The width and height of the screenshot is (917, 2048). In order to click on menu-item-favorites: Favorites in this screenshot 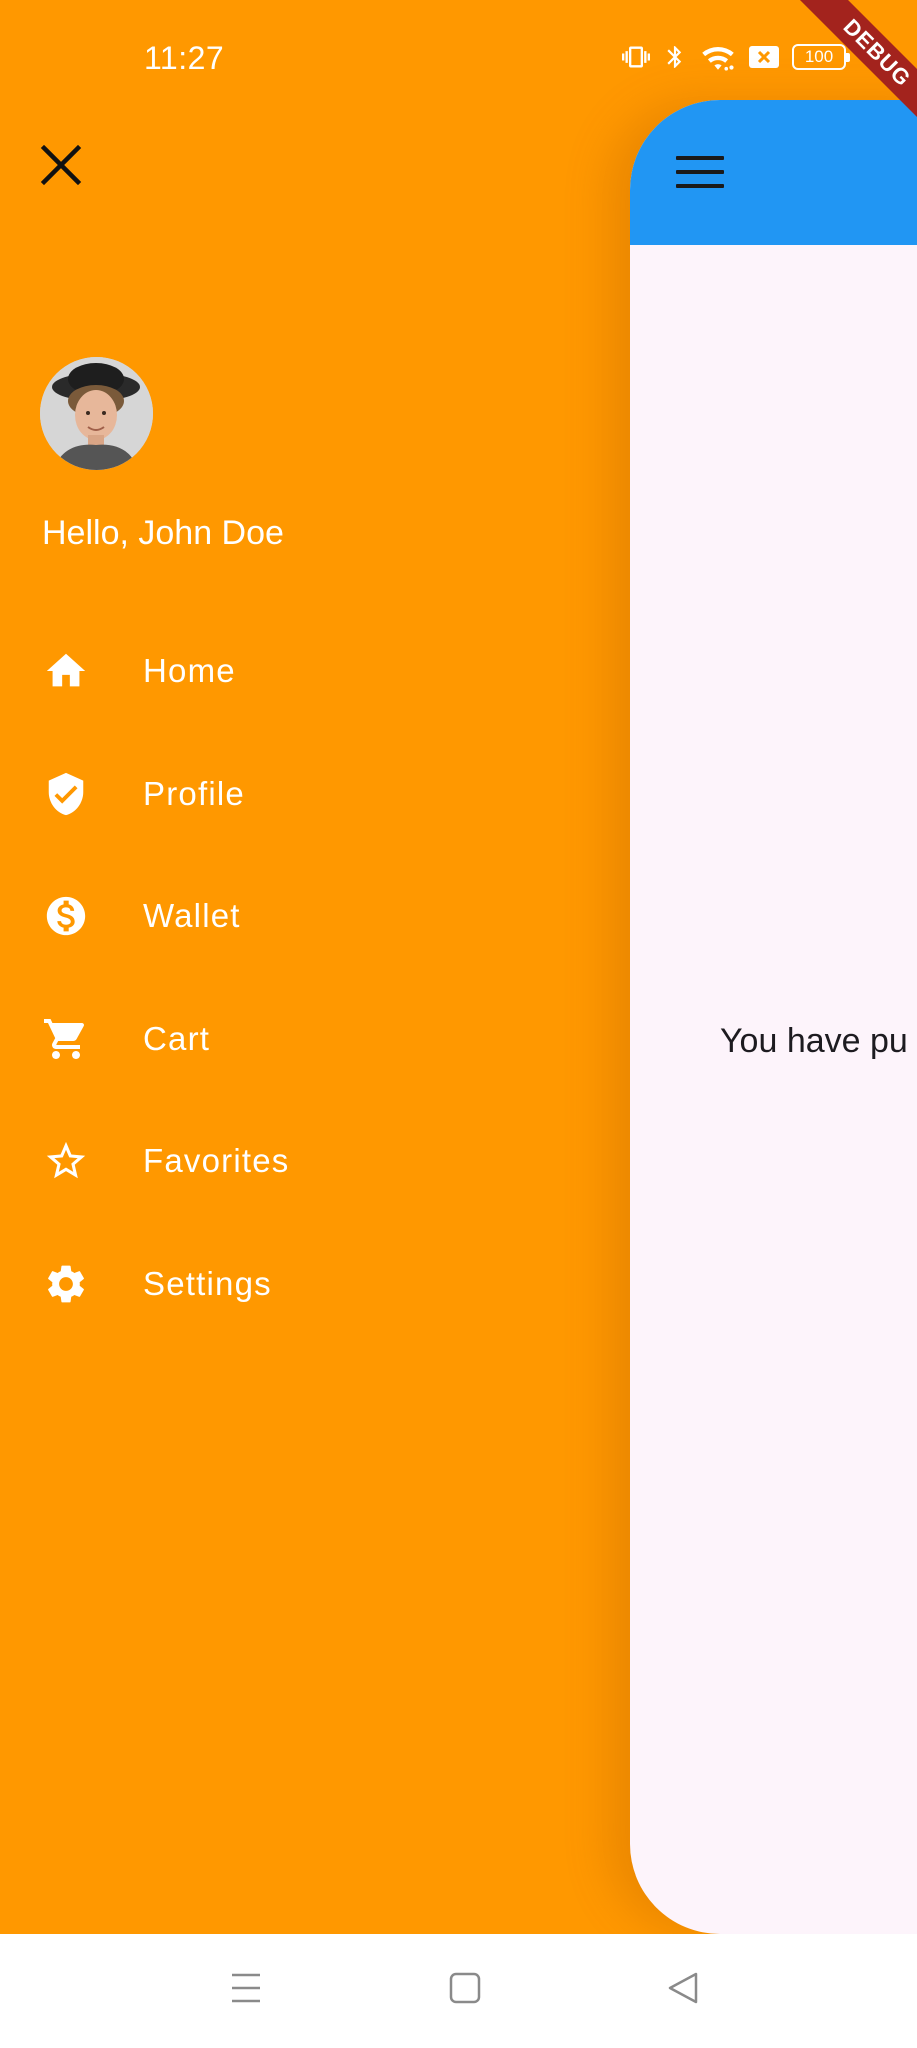, I will do `click(300, 1161)`.